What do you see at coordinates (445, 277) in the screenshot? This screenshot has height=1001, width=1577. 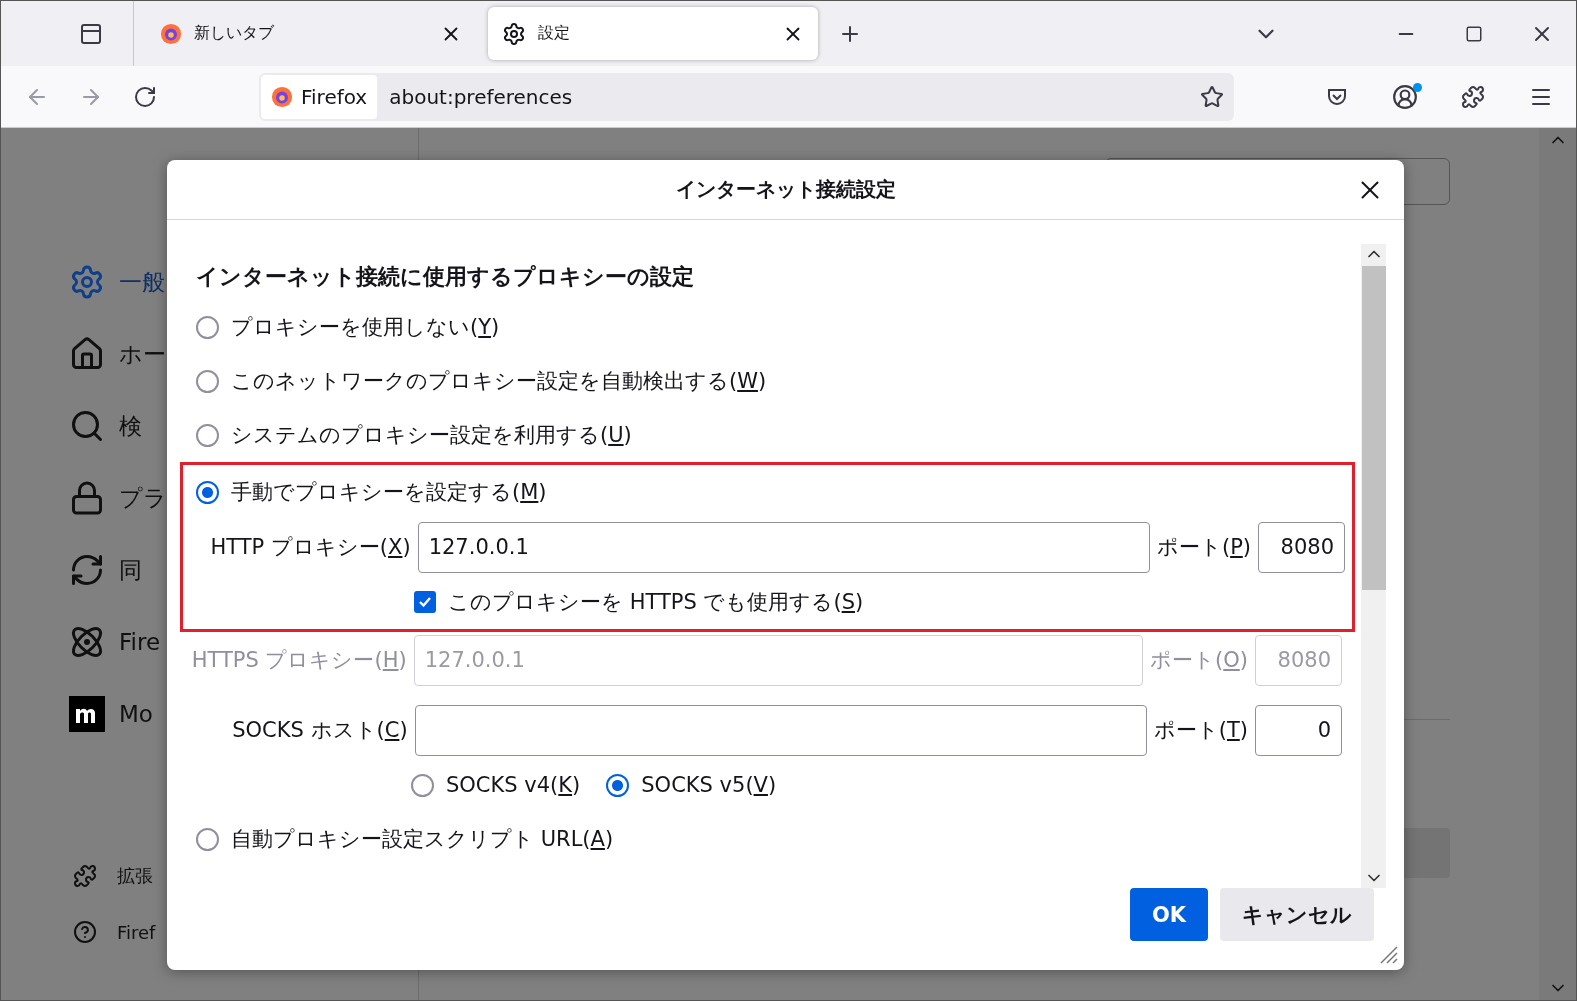 I see `section-heading: インターネット接続に使用するプロキシーの設定` at bounding box center [445, 277].